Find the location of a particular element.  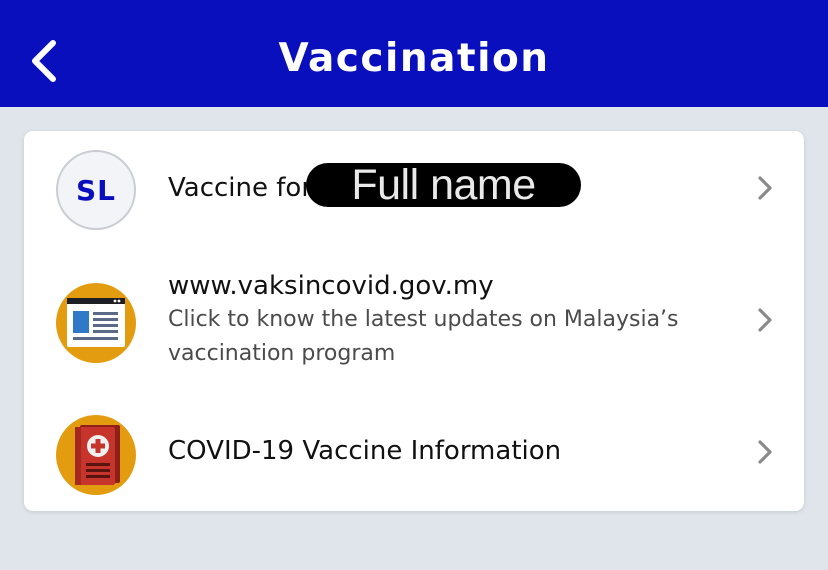

vaccine-info-text-block: COVID-19 Vaccine Information is located at coordinates (364, 451).